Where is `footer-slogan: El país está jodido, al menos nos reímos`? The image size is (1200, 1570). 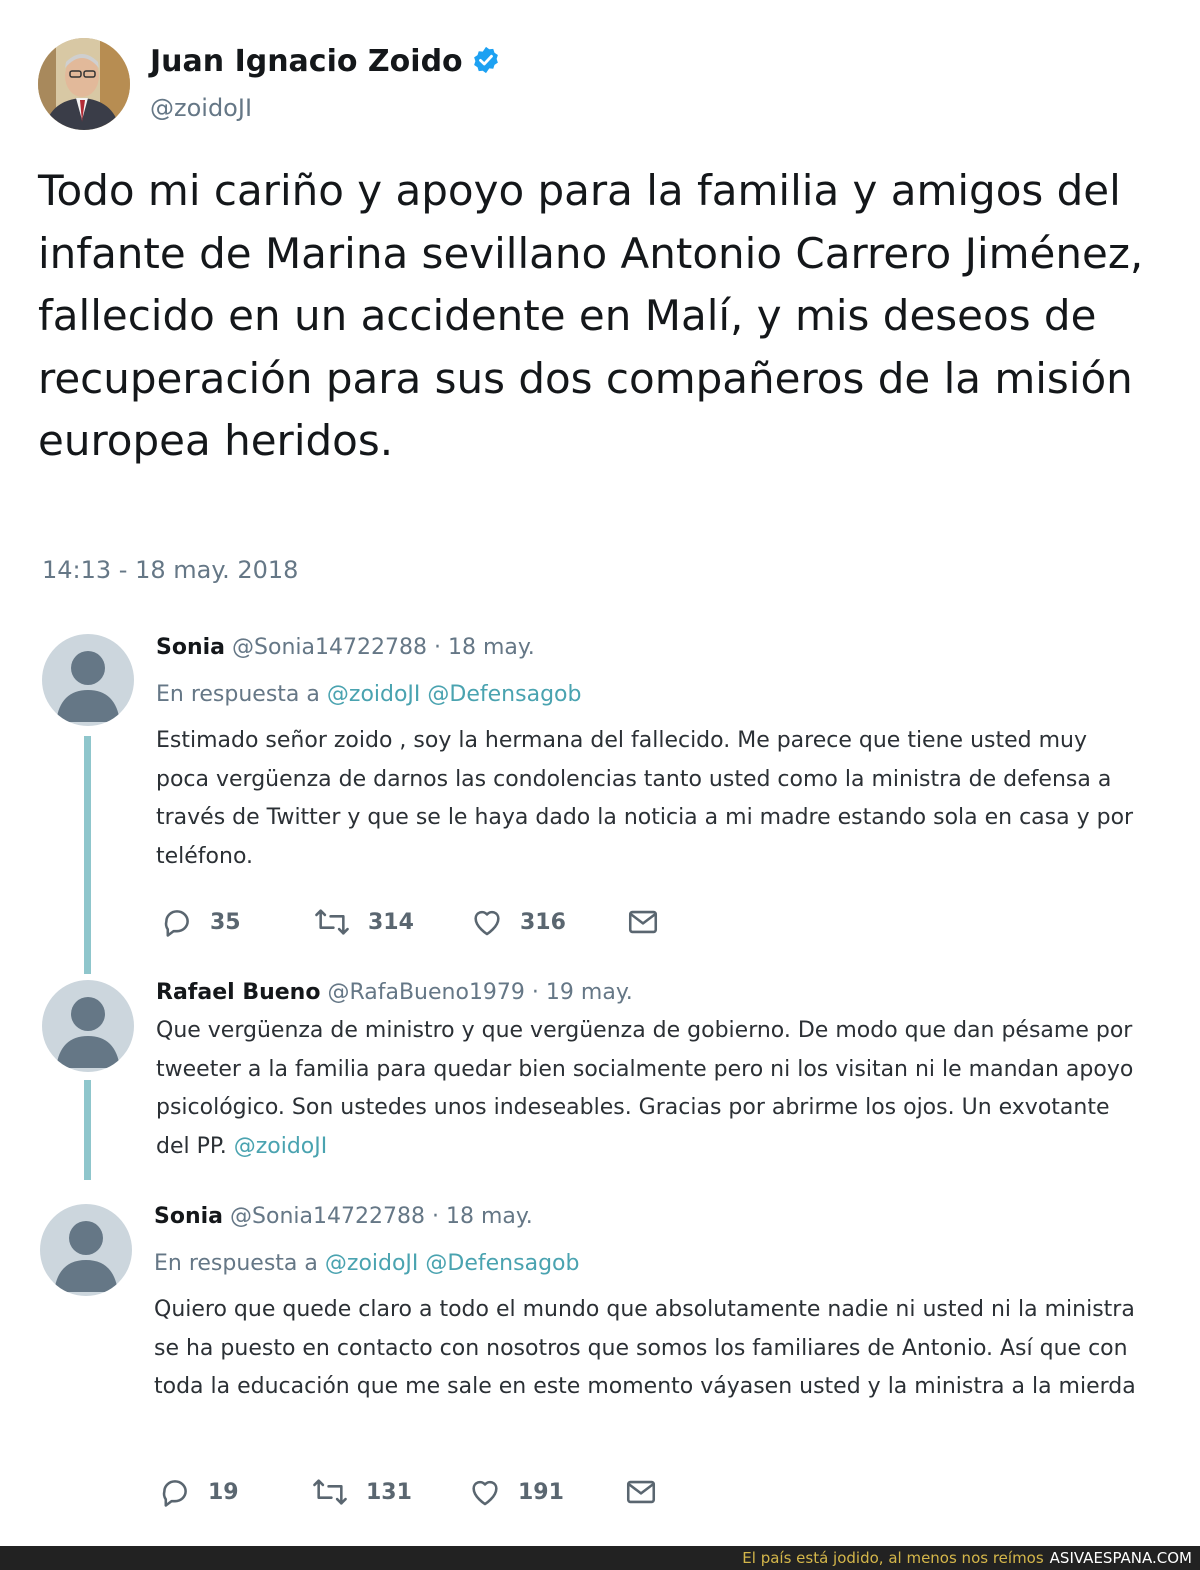 footer-slogan: El país está jodido, al menos nos reímos is located at coordinates (893, 1558).